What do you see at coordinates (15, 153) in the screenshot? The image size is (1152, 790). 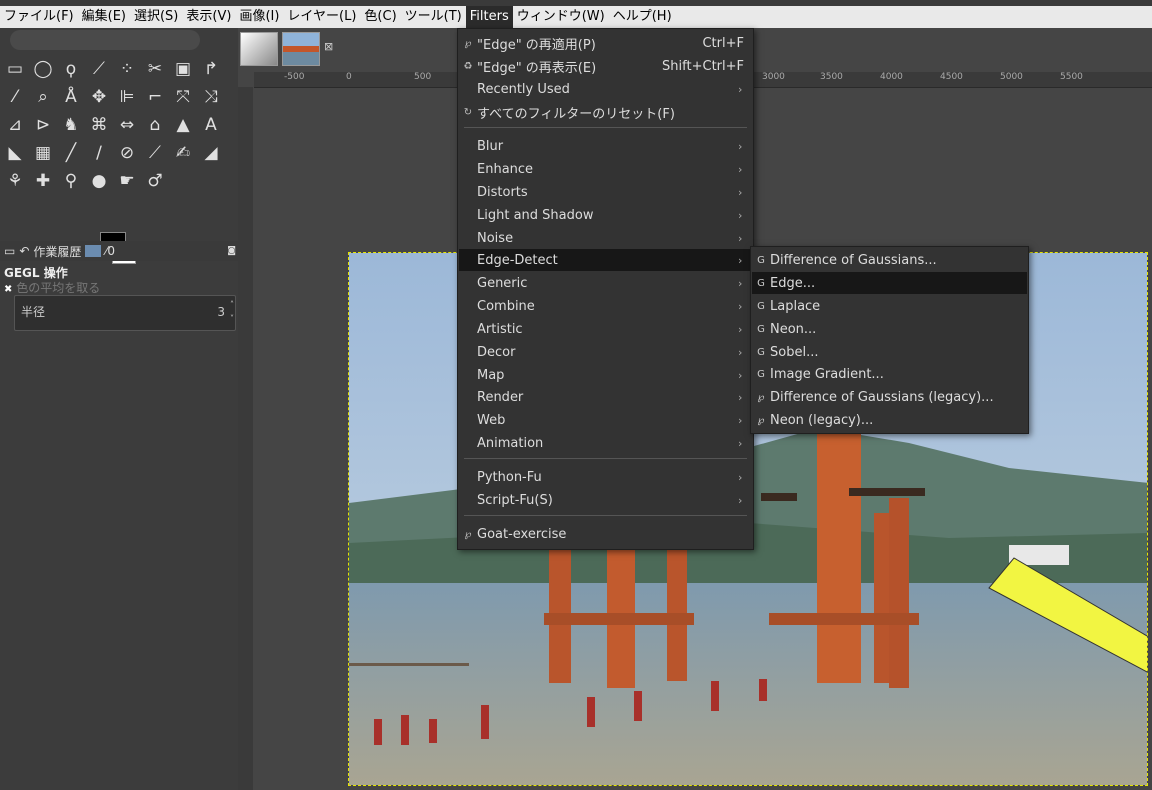 I see `bucket-fill-icon: ◣` at bounding box center [15, 153].